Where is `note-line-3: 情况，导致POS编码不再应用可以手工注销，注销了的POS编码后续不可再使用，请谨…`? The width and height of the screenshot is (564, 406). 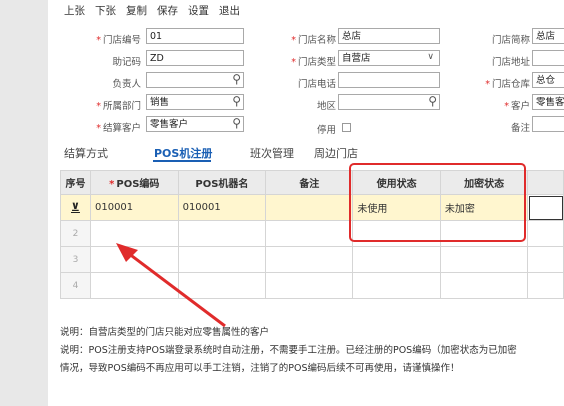 note-line-3: 情况，导致POS编码不再应用可以手工注销，注销了的POS编码后续不可再使用，请谨… is located at coordinates (260, 368).